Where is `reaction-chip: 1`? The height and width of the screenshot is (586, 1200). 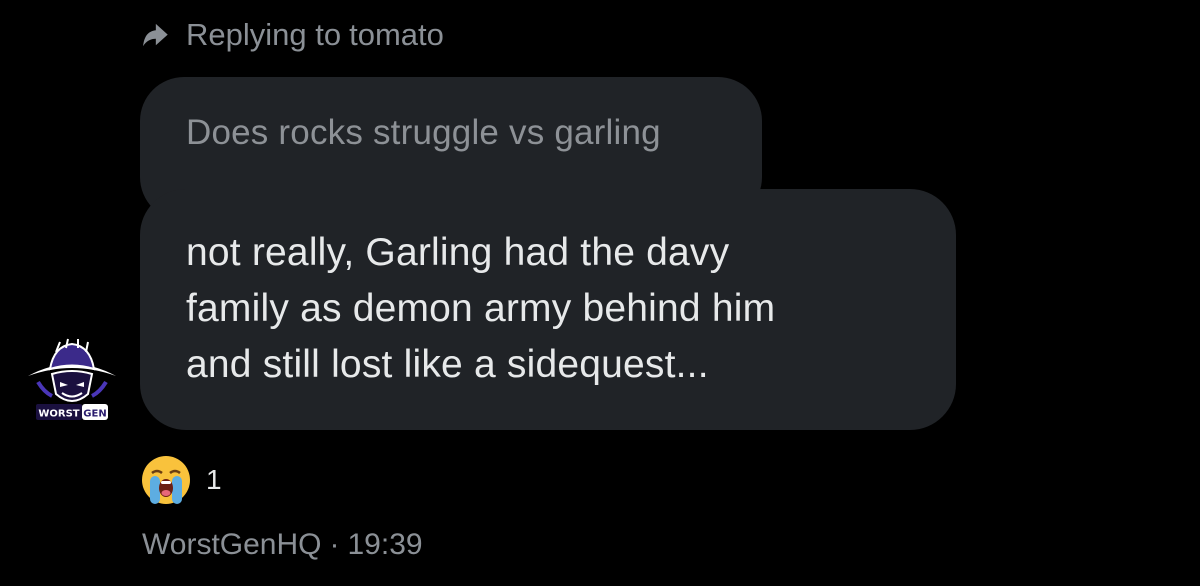 reaction-chip: 1 is located at coordinates (181, 480).